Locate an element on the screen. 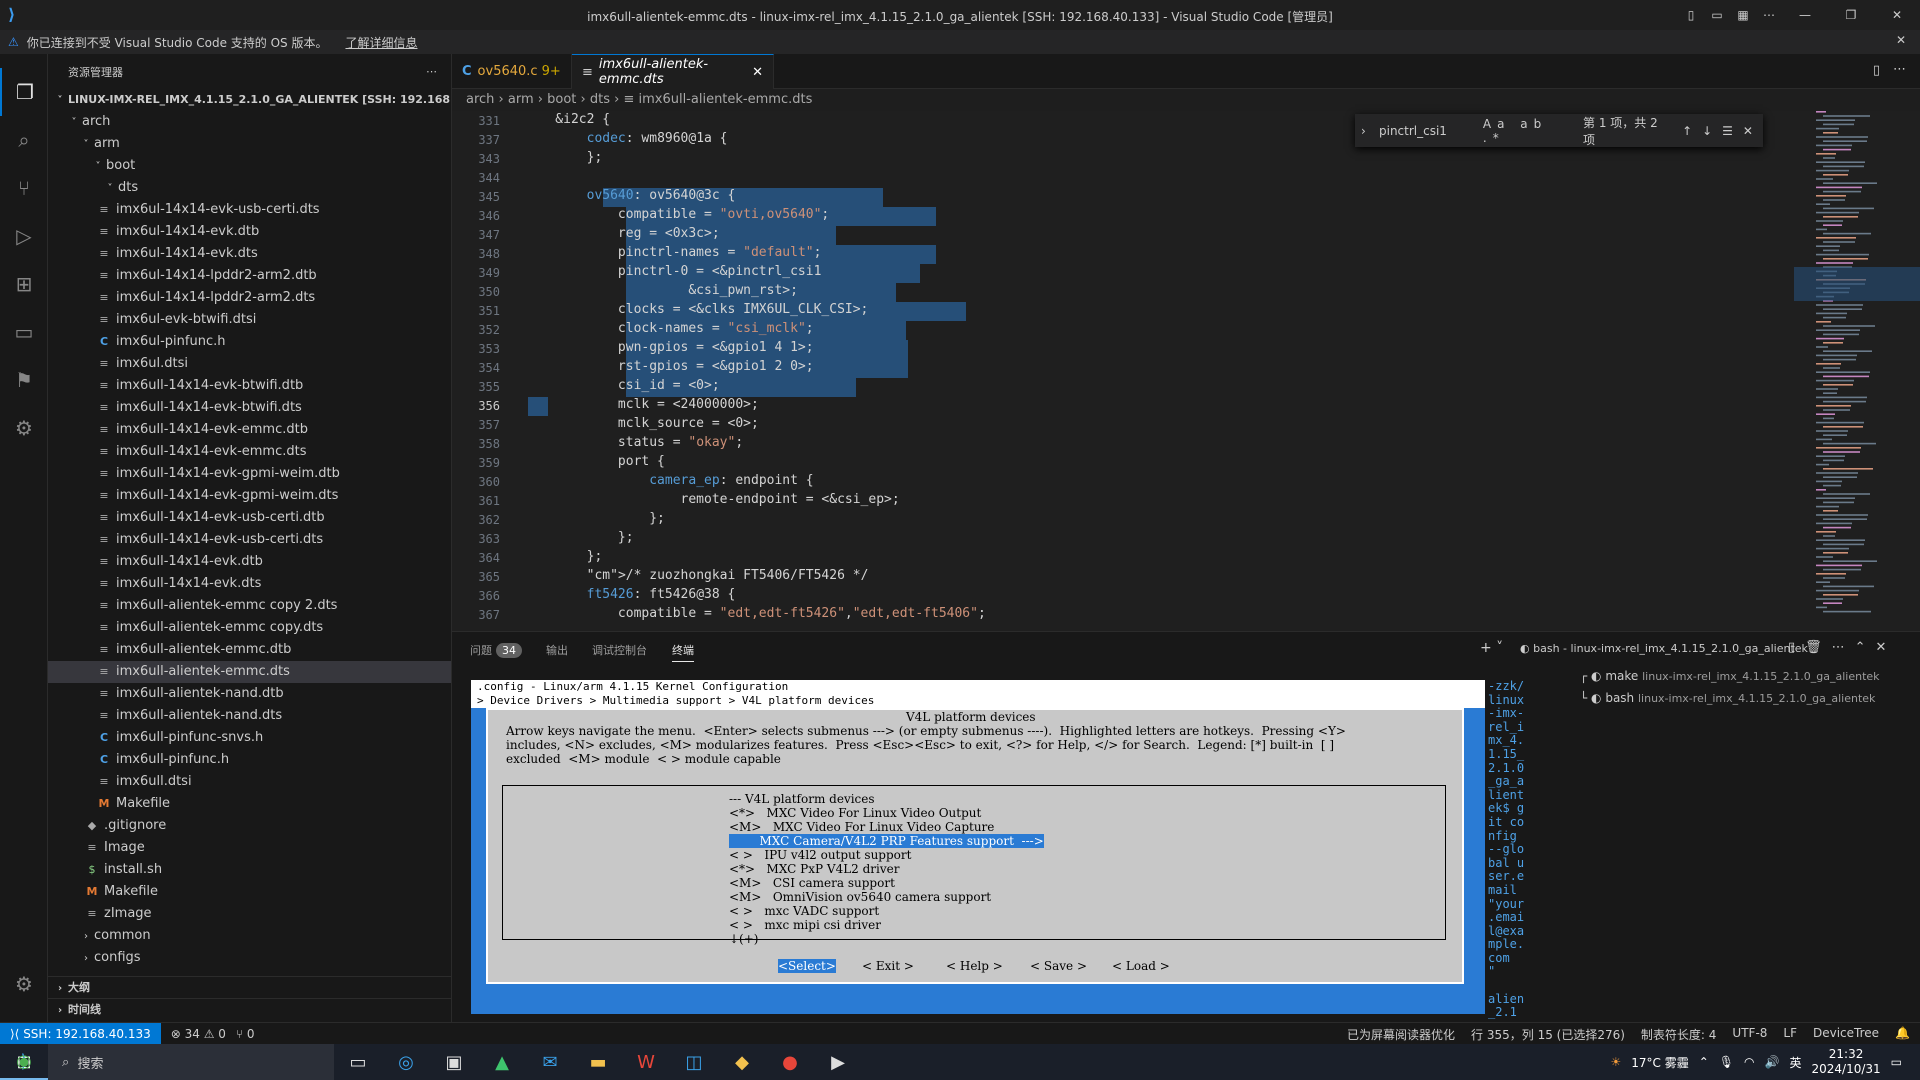  ports-status: ⑂ 0 is located at coordinates (245, 1034).